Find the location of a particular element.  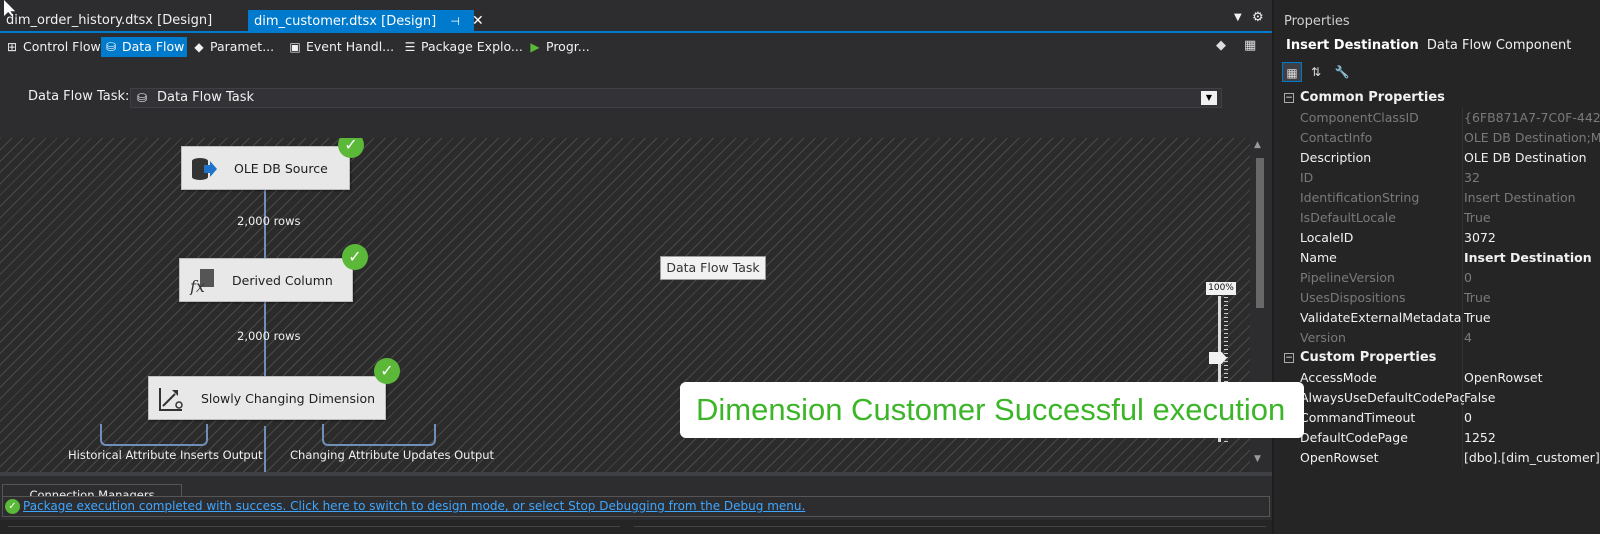

property-name: OpenRowset is located at coordinates (1339, 457).